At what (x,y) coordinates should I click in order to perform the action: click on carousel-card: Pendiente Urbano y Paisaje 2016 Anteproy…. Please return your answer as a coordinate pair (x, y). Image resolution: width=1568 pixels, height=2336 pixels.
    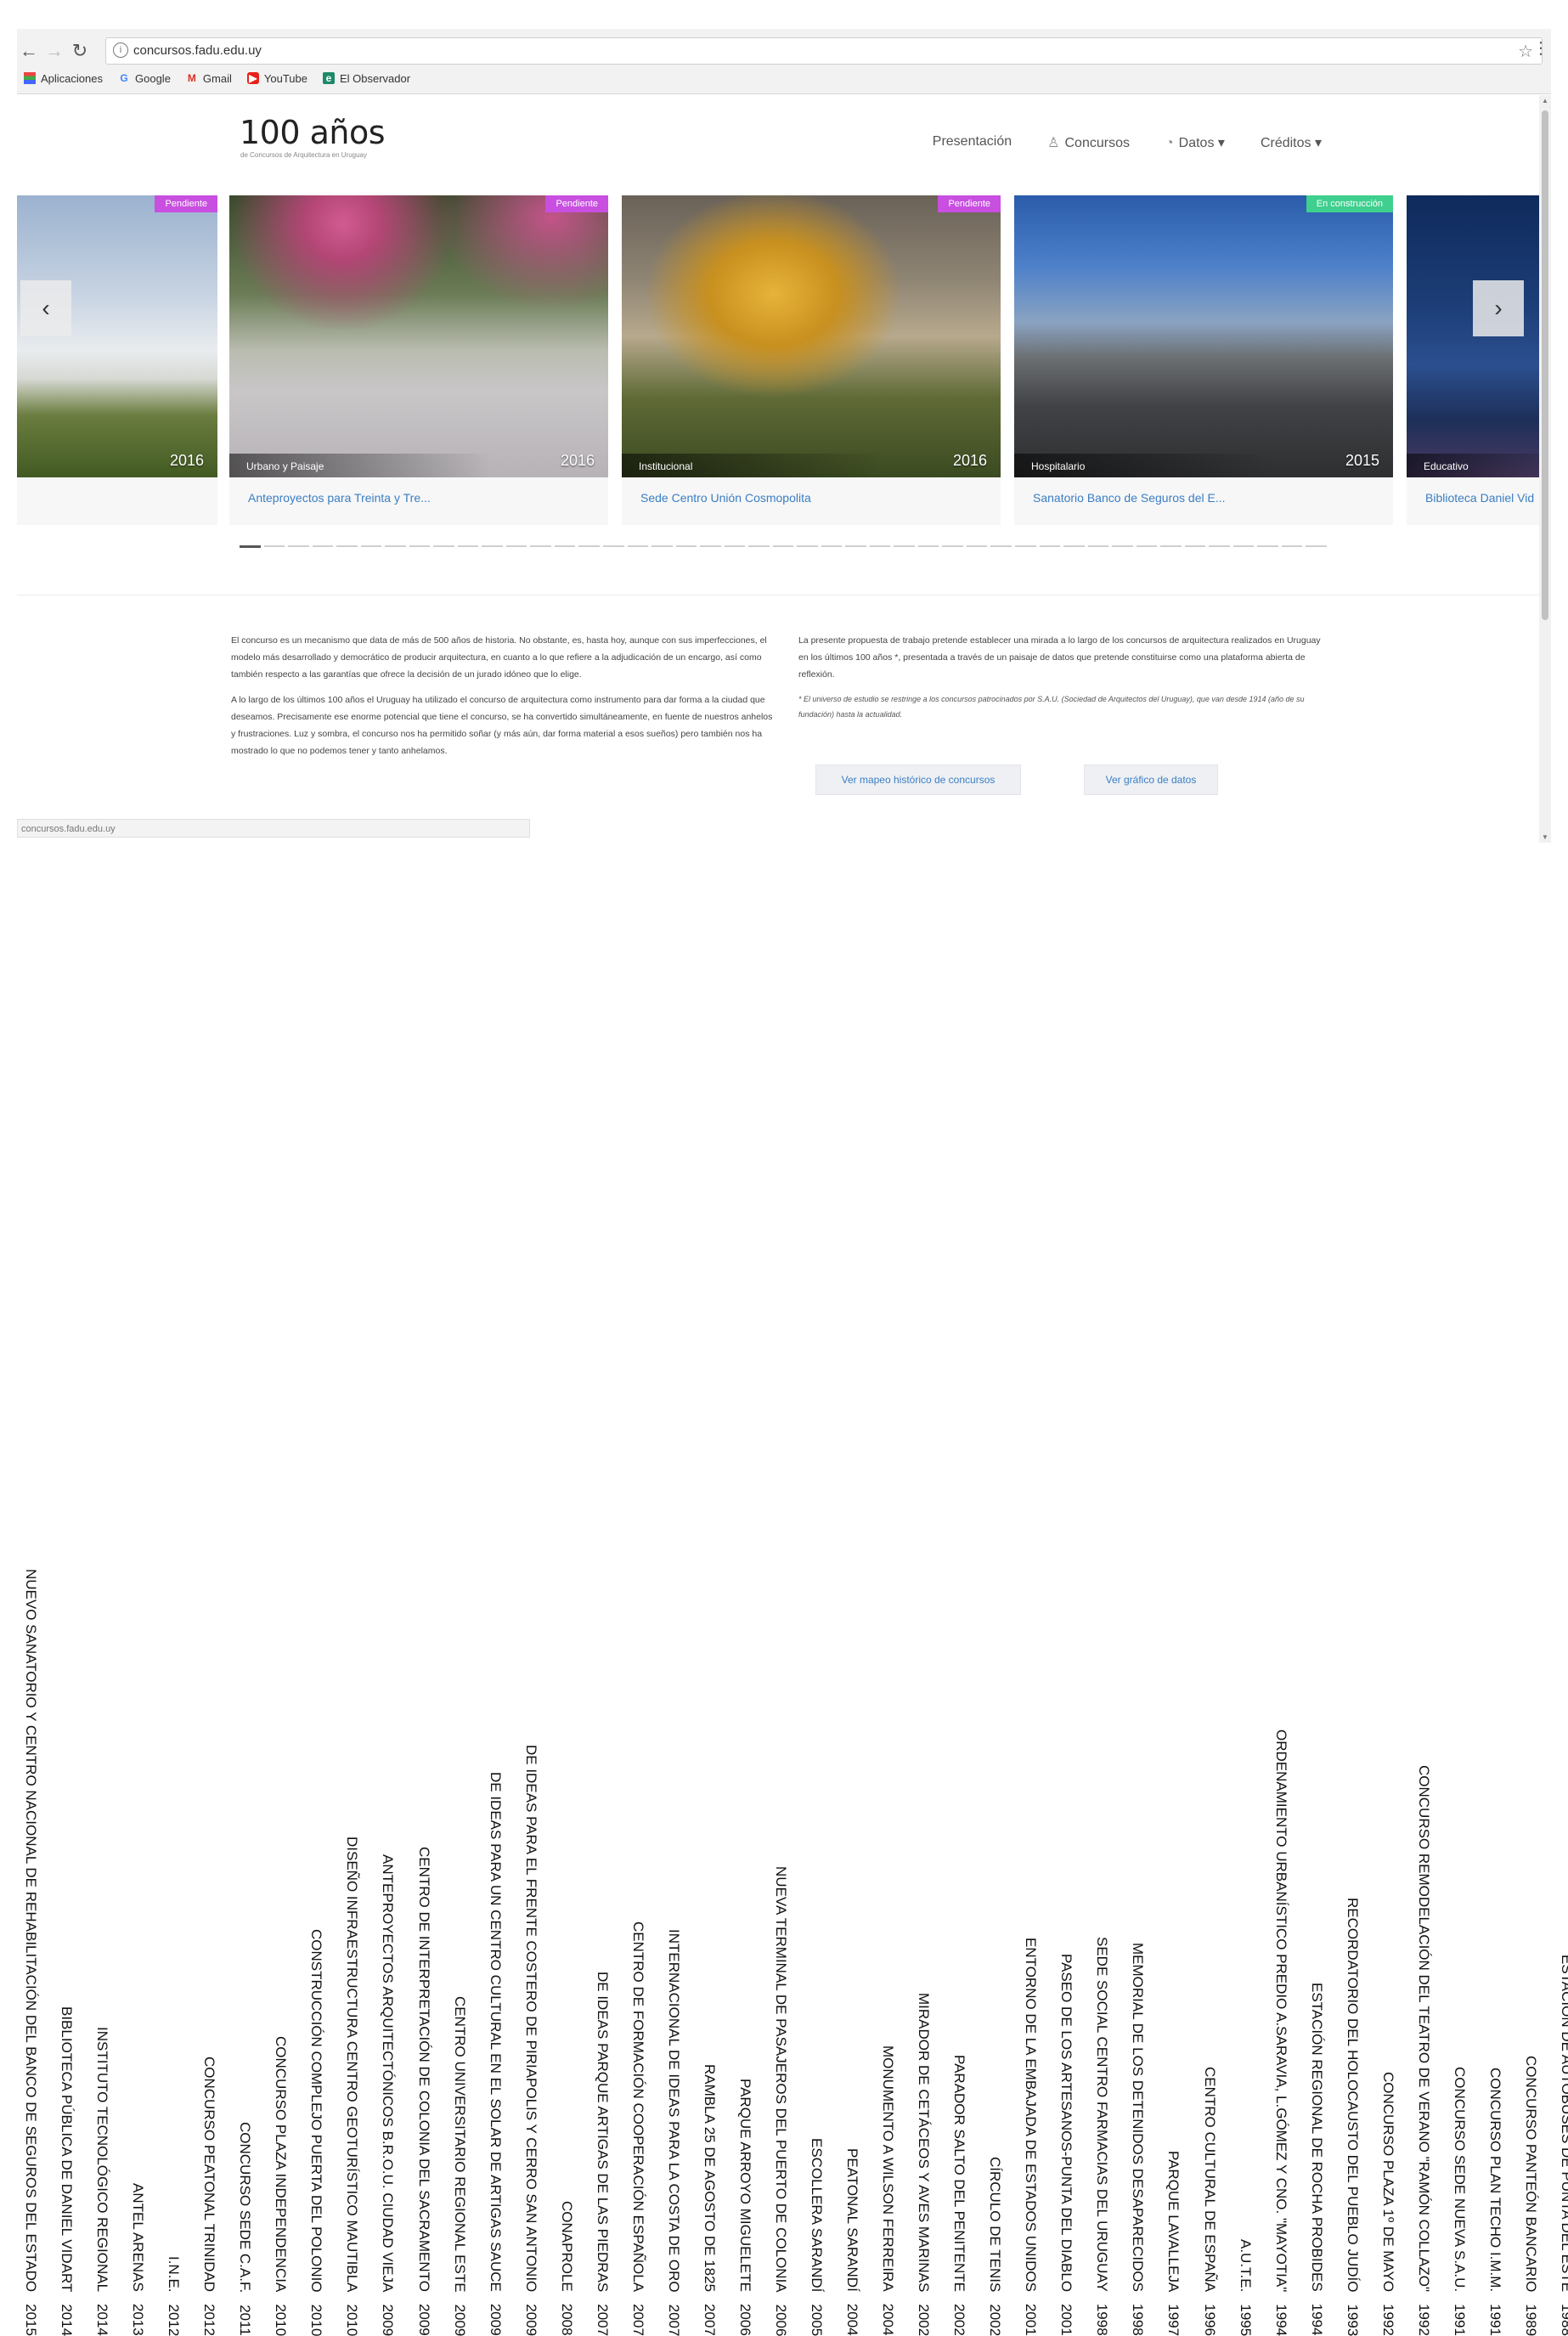
    Looking at the image, I should click on (419, 360).